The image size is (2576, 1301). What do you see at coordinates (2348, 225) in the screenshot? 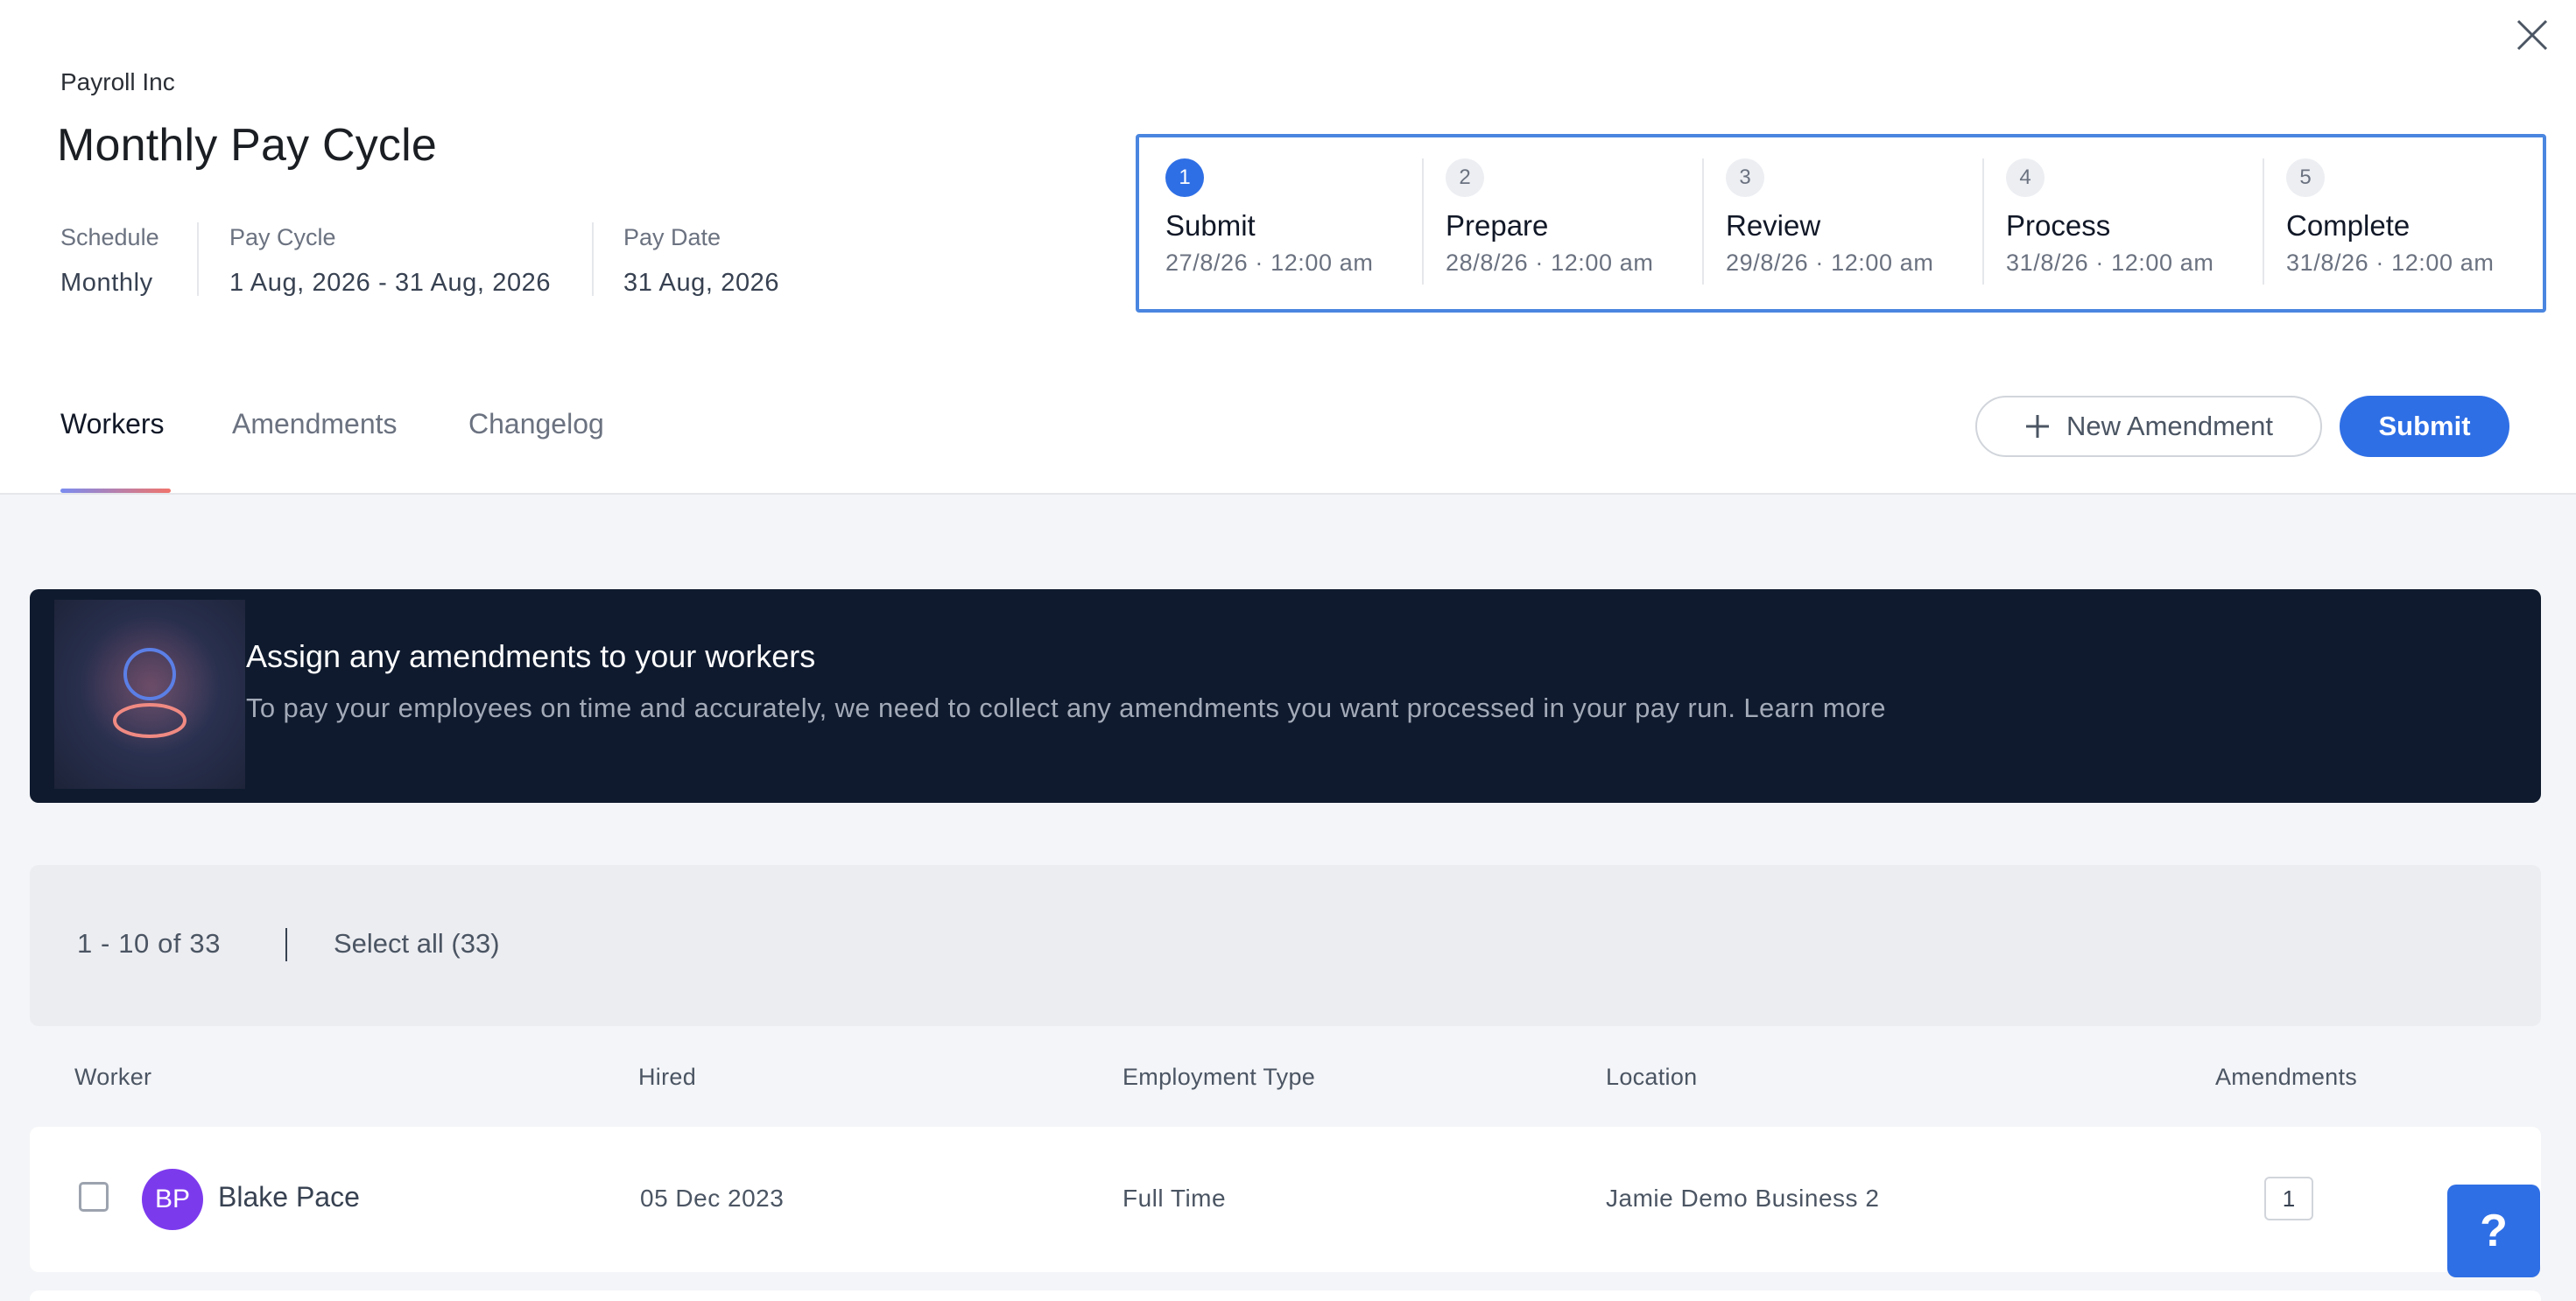
I see `step-name: Complete` at bounding box center [2348, 225].